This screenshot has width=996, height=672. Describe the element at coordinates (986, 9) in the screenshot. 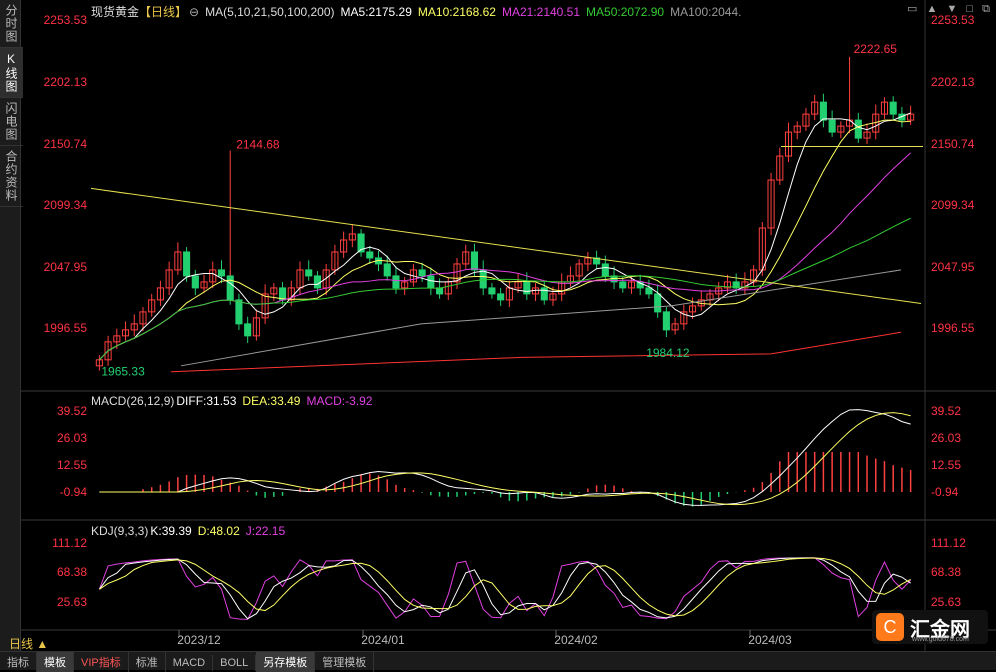

I see `restore-icon: ⧉` at that location.